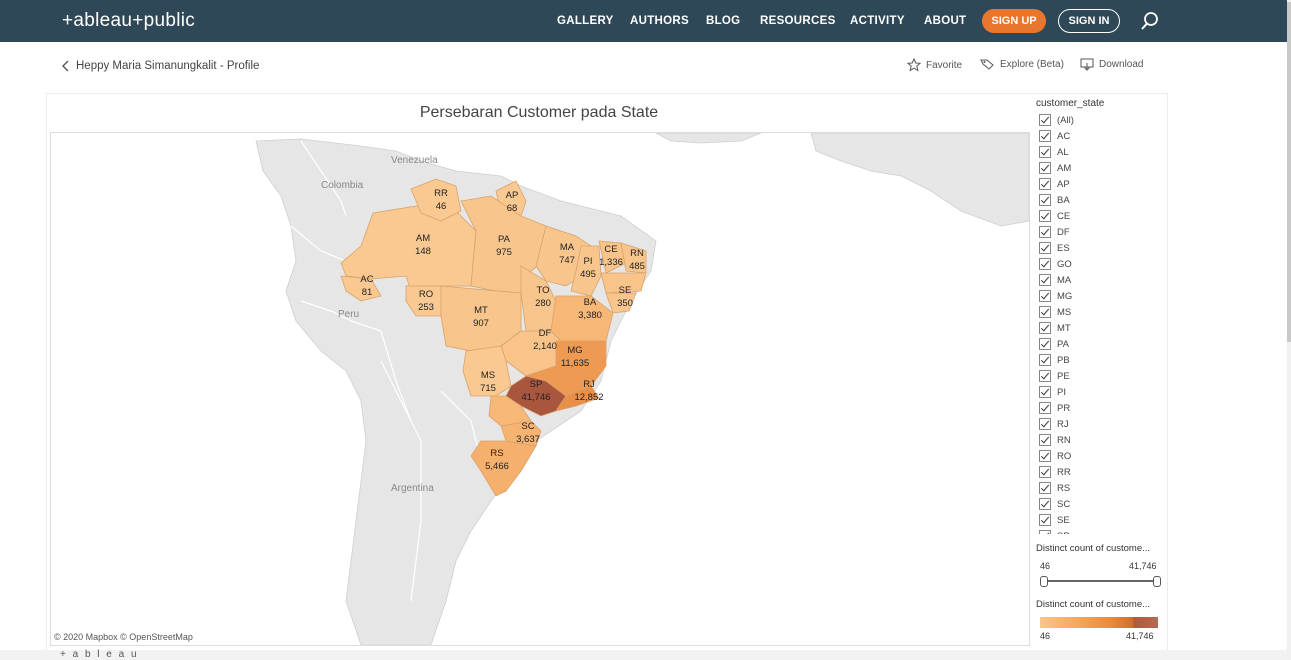 The height and width of the screenshot is (660, 1291). What do you see at coordinates (1099, 152) in the screenshot?
I see `filter-option: AL` at bounding box center [1099, 152].